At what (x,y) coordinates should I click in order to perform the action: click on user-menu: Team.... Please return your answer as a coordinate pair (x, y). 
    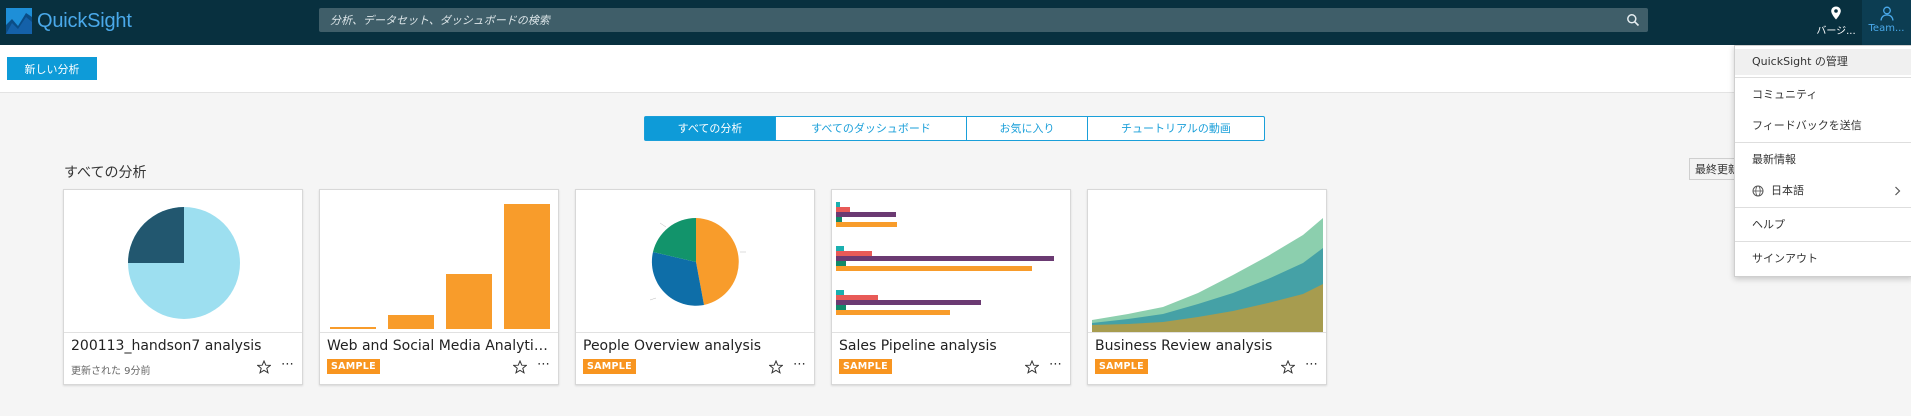
    Looking at the image, I should click on (1886, 22).